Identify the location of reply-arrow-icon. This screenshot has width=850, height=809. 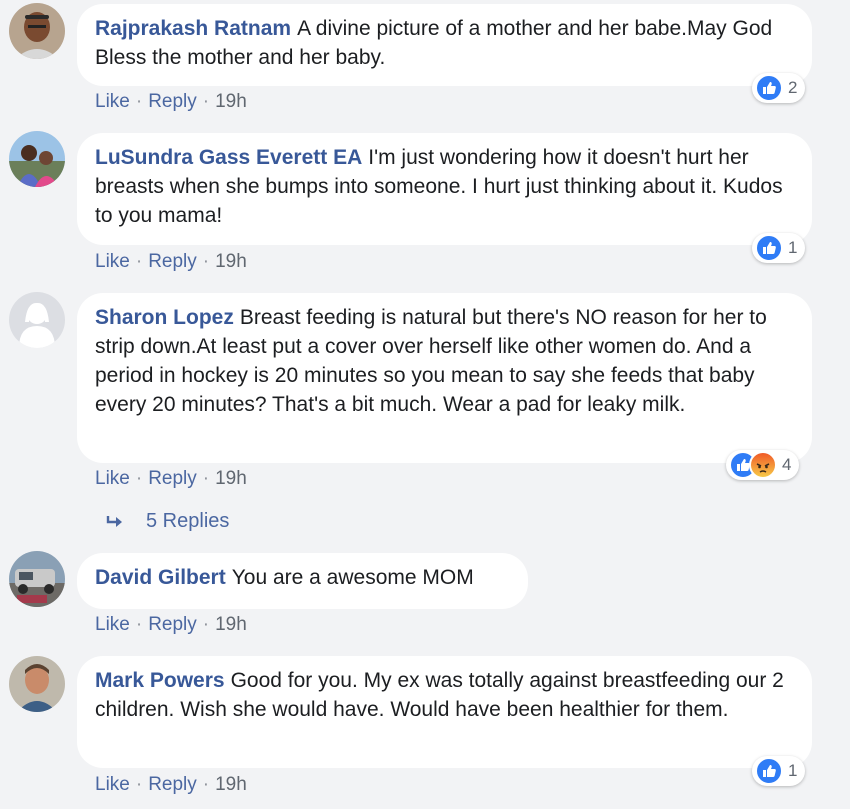
(114, 521).